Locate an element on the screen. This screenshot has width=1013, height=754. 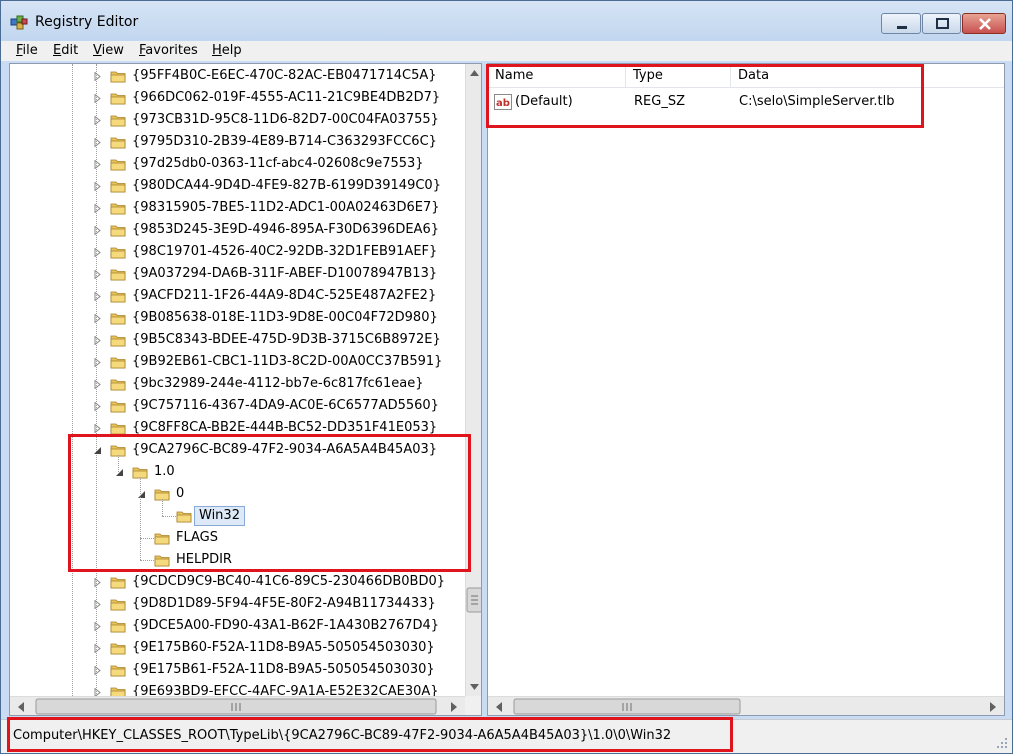
tree-item: {9C8FF8CA-BB2E-444B-BC52-DD351F41E053} is located at coordinates (237, 428).